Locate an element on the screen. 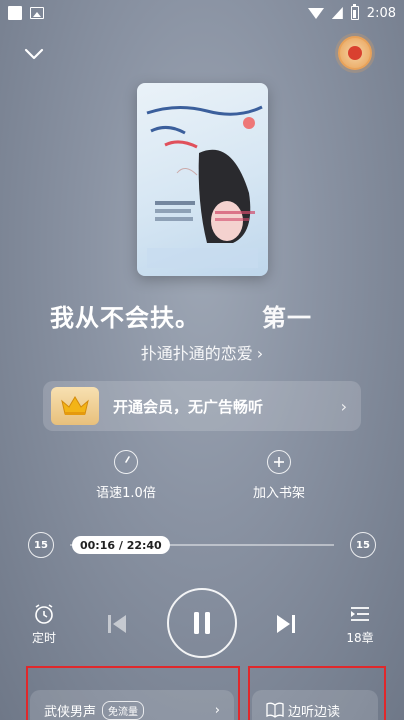 Image resolution: width=404 pixels, height=720 pixels. forward-15-button: 15 is located at coordinates (363, 545).